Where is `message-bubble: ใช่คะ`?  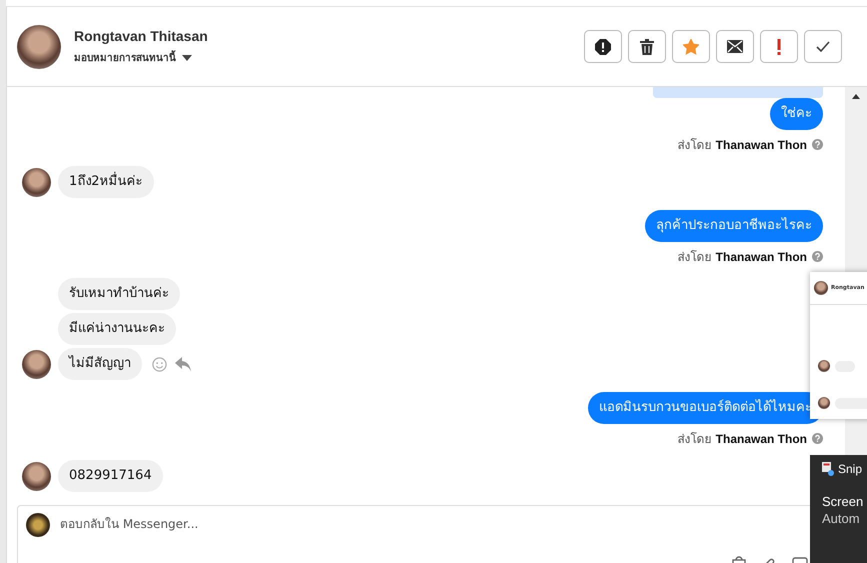
message-bubble: ใช่คะ is located at coordinates (796, 114).